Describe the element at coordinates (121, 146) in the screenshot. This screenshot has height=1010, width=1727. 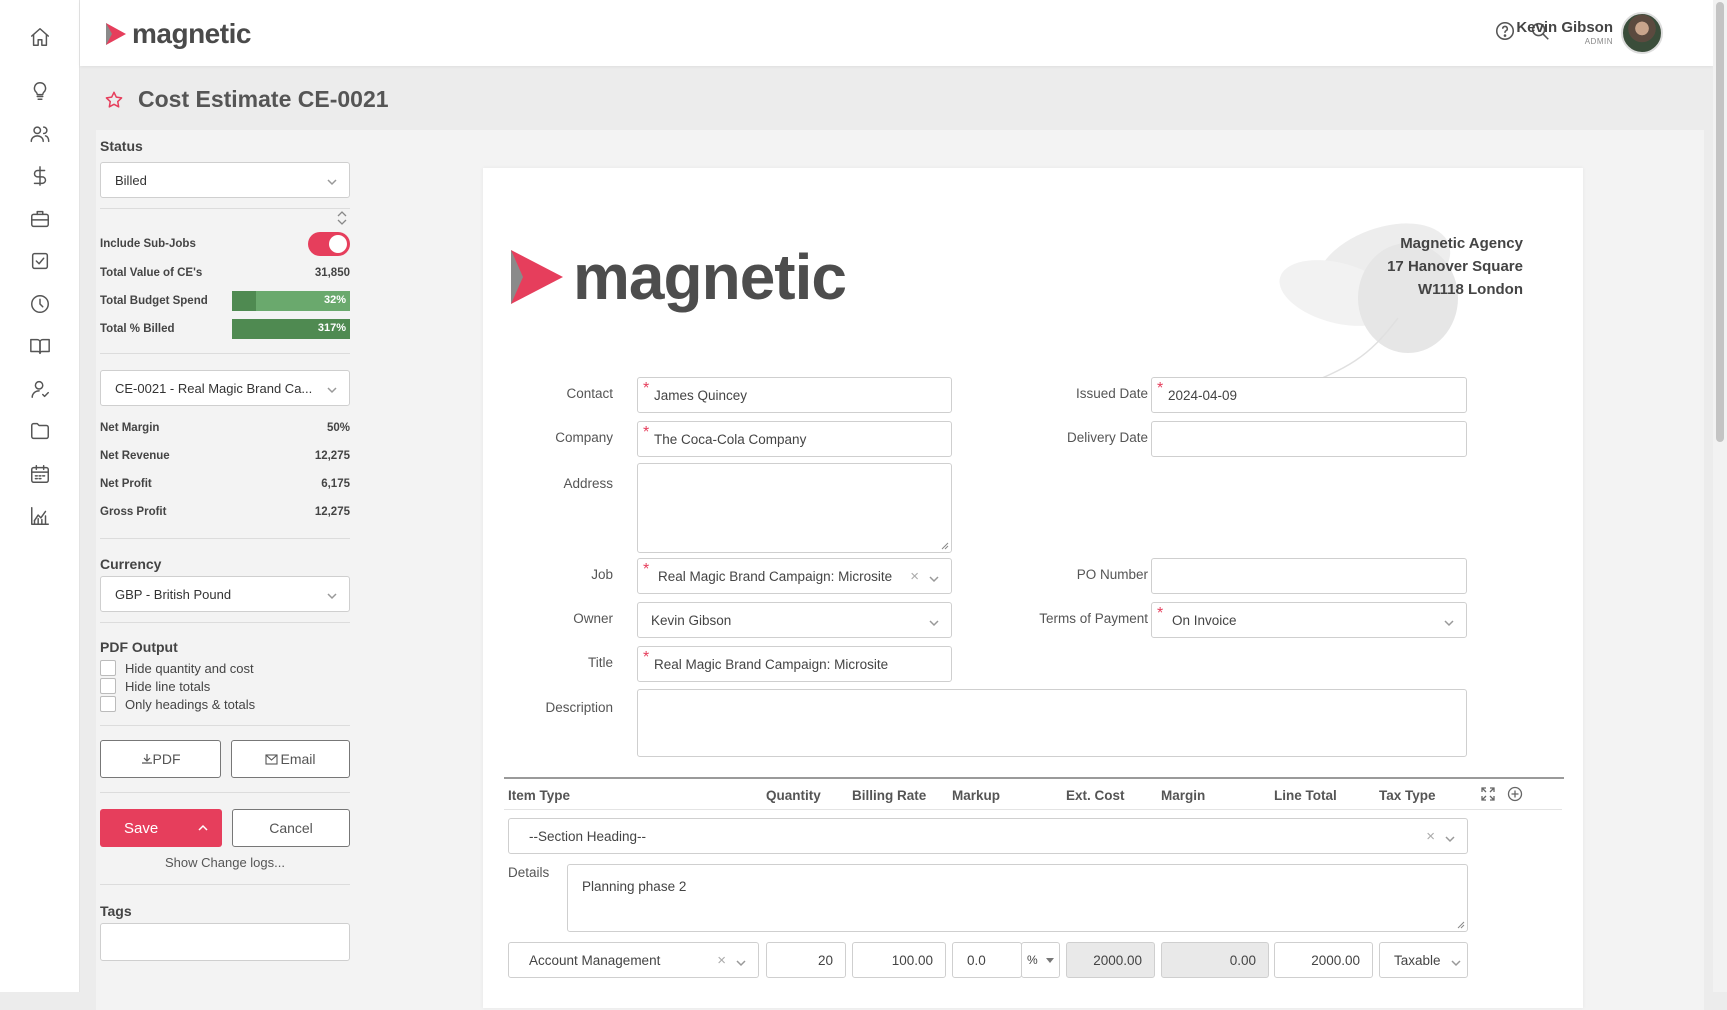
I see `status-label: Status` at that location.